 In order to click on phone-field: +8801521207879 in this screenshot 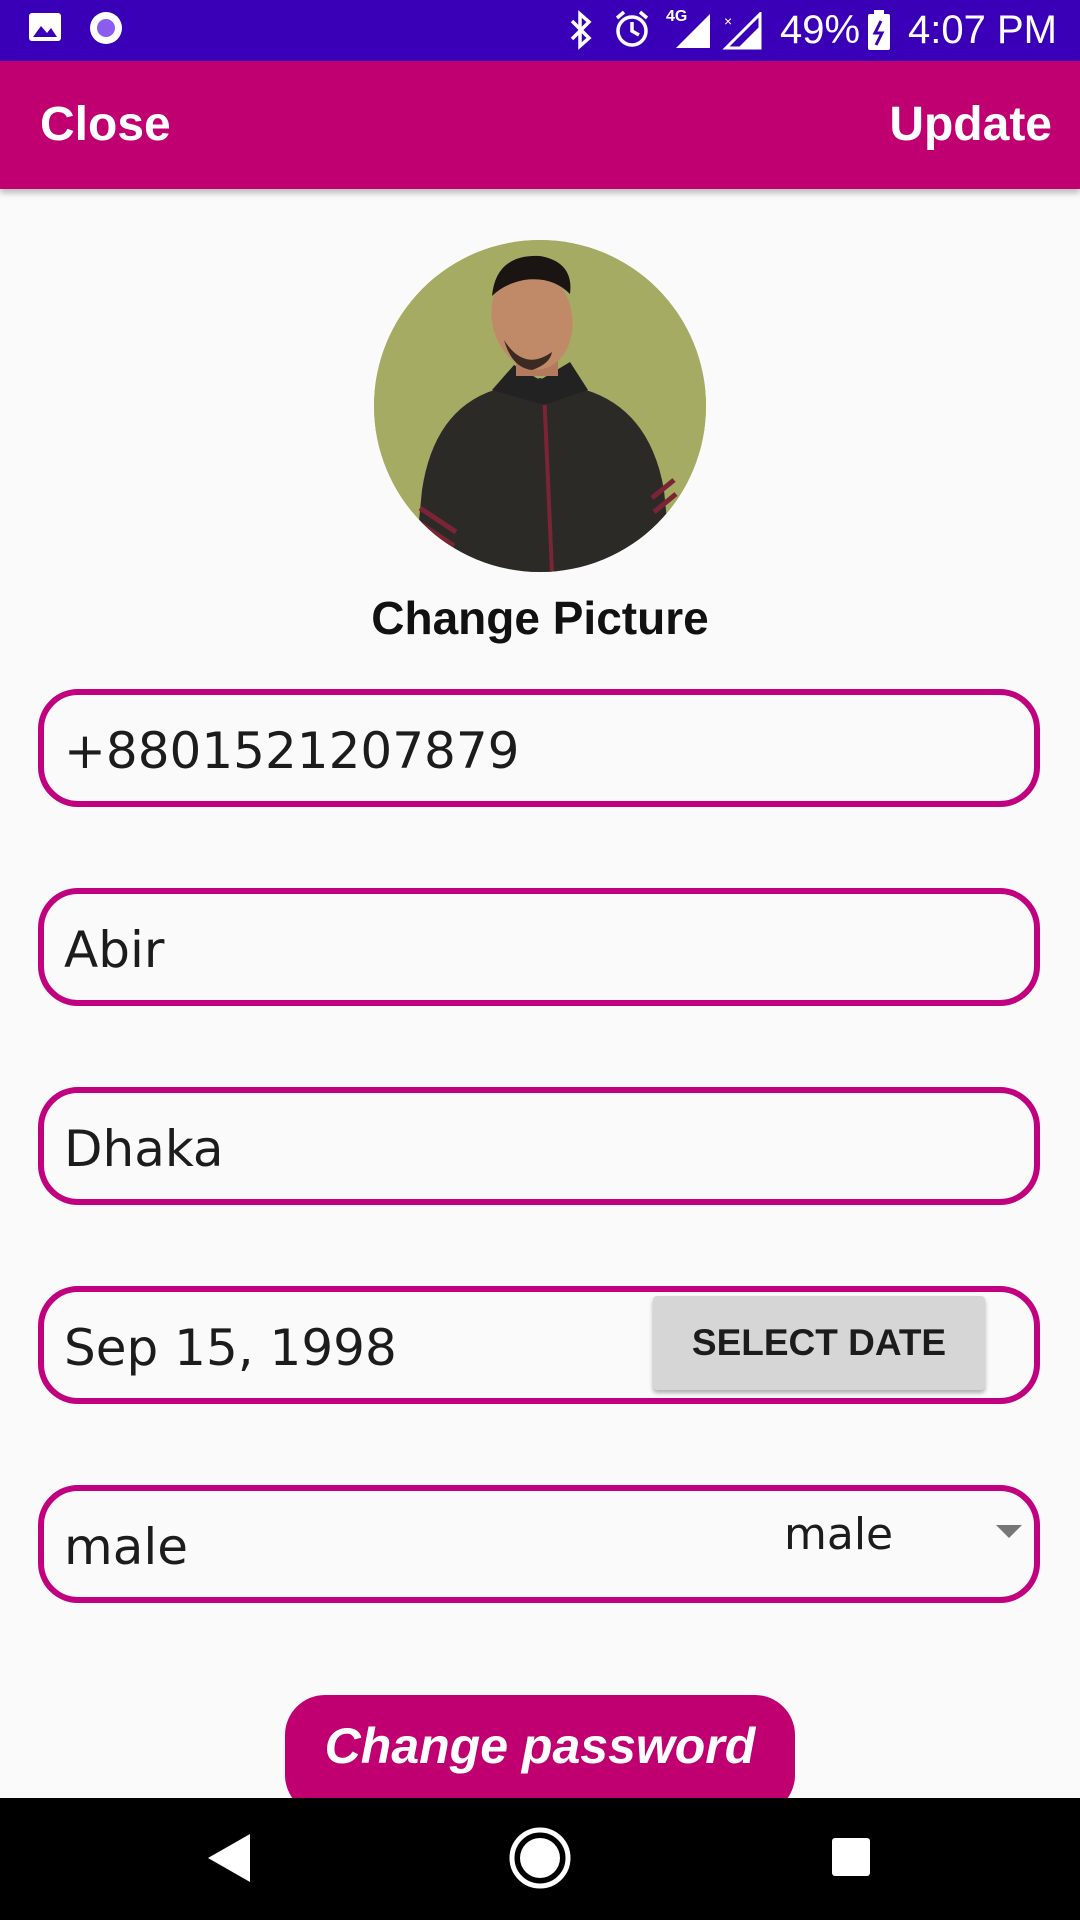, I will do `click(539, 748)`.